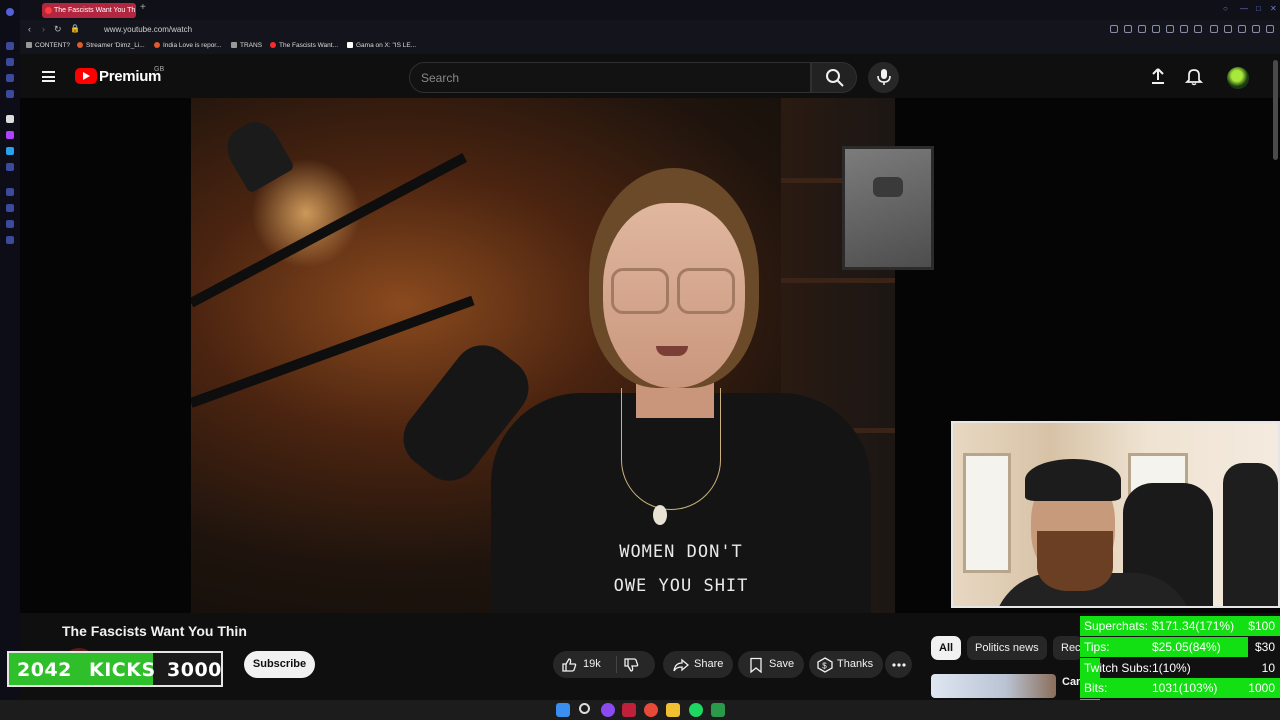  Describe the element at coordinates (1180, 646) in the screenshot. I see `goal-row: Tips: $25.05(84%) $30` at that location.